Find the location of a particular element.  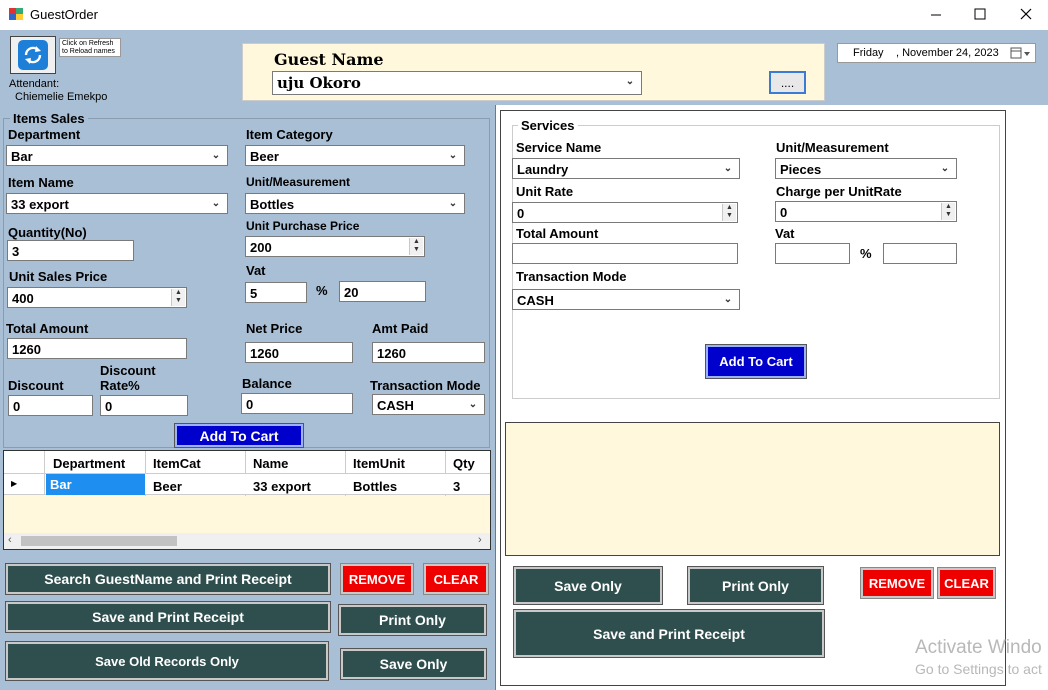

items-save-print-button: Save and Print Receipt is located at coordinates (168, 617).